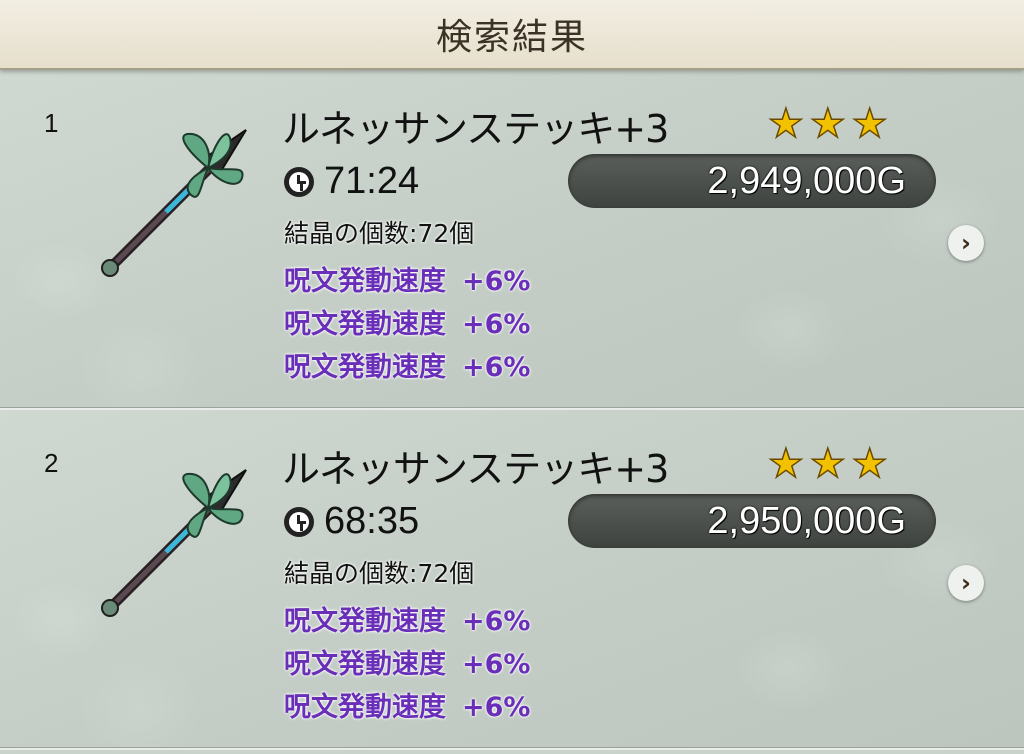 The image size is (1024, 754). What do you see at coordinates (51, 123) in the screenshot?
I see `result-rank: 1` at bounding box center [51, 123].